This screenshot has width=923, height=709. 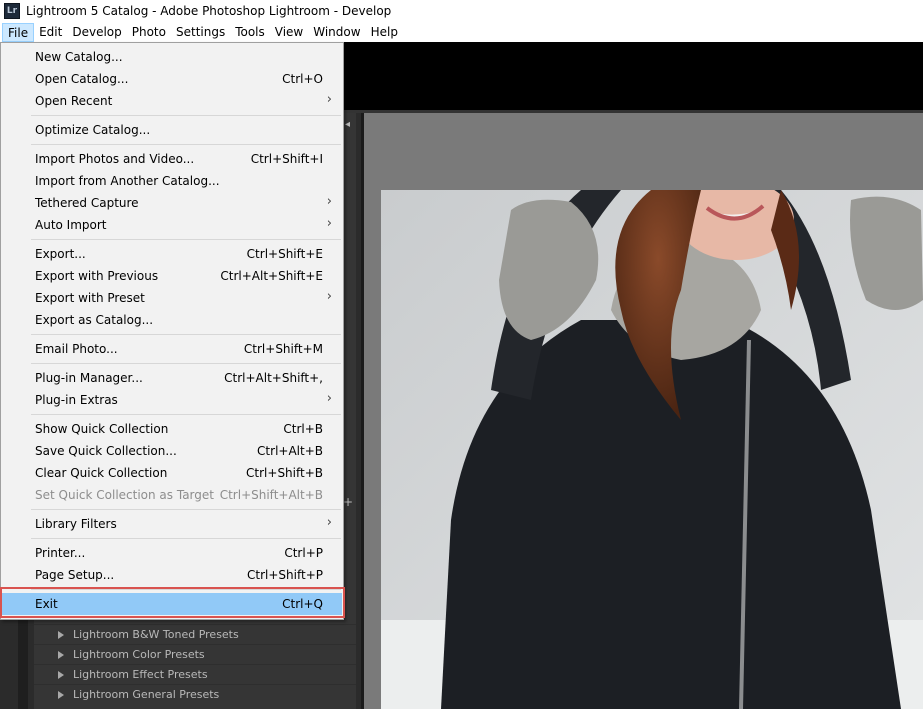 I want to click on menu-item-show-quick-collection: Show Quick Collection Ctrl+B, so click(x=172, y=429).